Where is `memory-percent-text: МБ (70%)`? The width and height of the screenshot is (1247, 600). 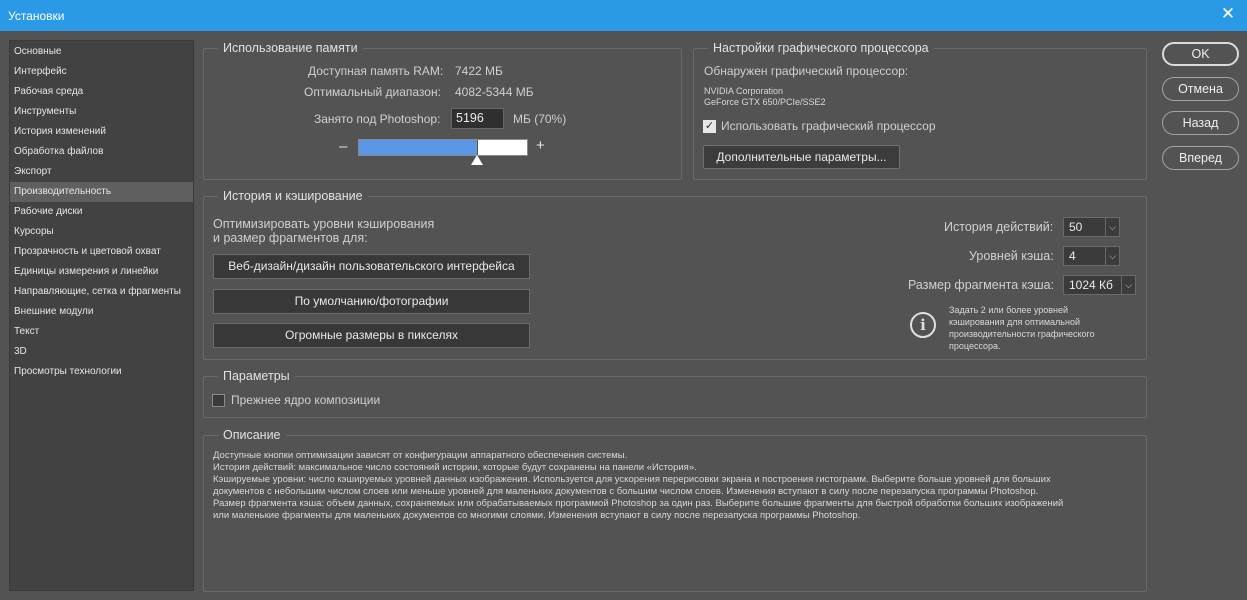
memory-percent-text: МБ (70%) is located at coordinates (540, 119).